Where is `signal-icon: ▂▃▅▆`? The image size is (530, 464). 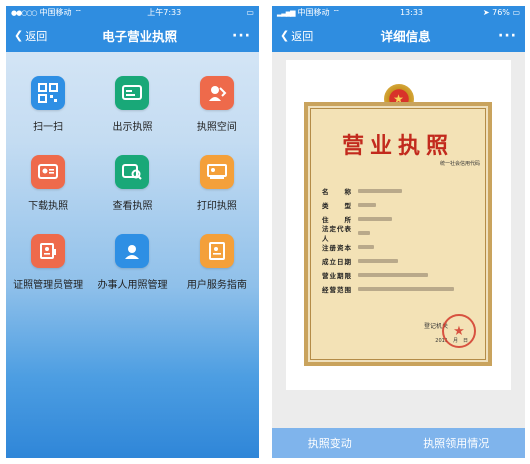 signal-icon: ▂▃▅▆ is located at coordinates (286, 12).